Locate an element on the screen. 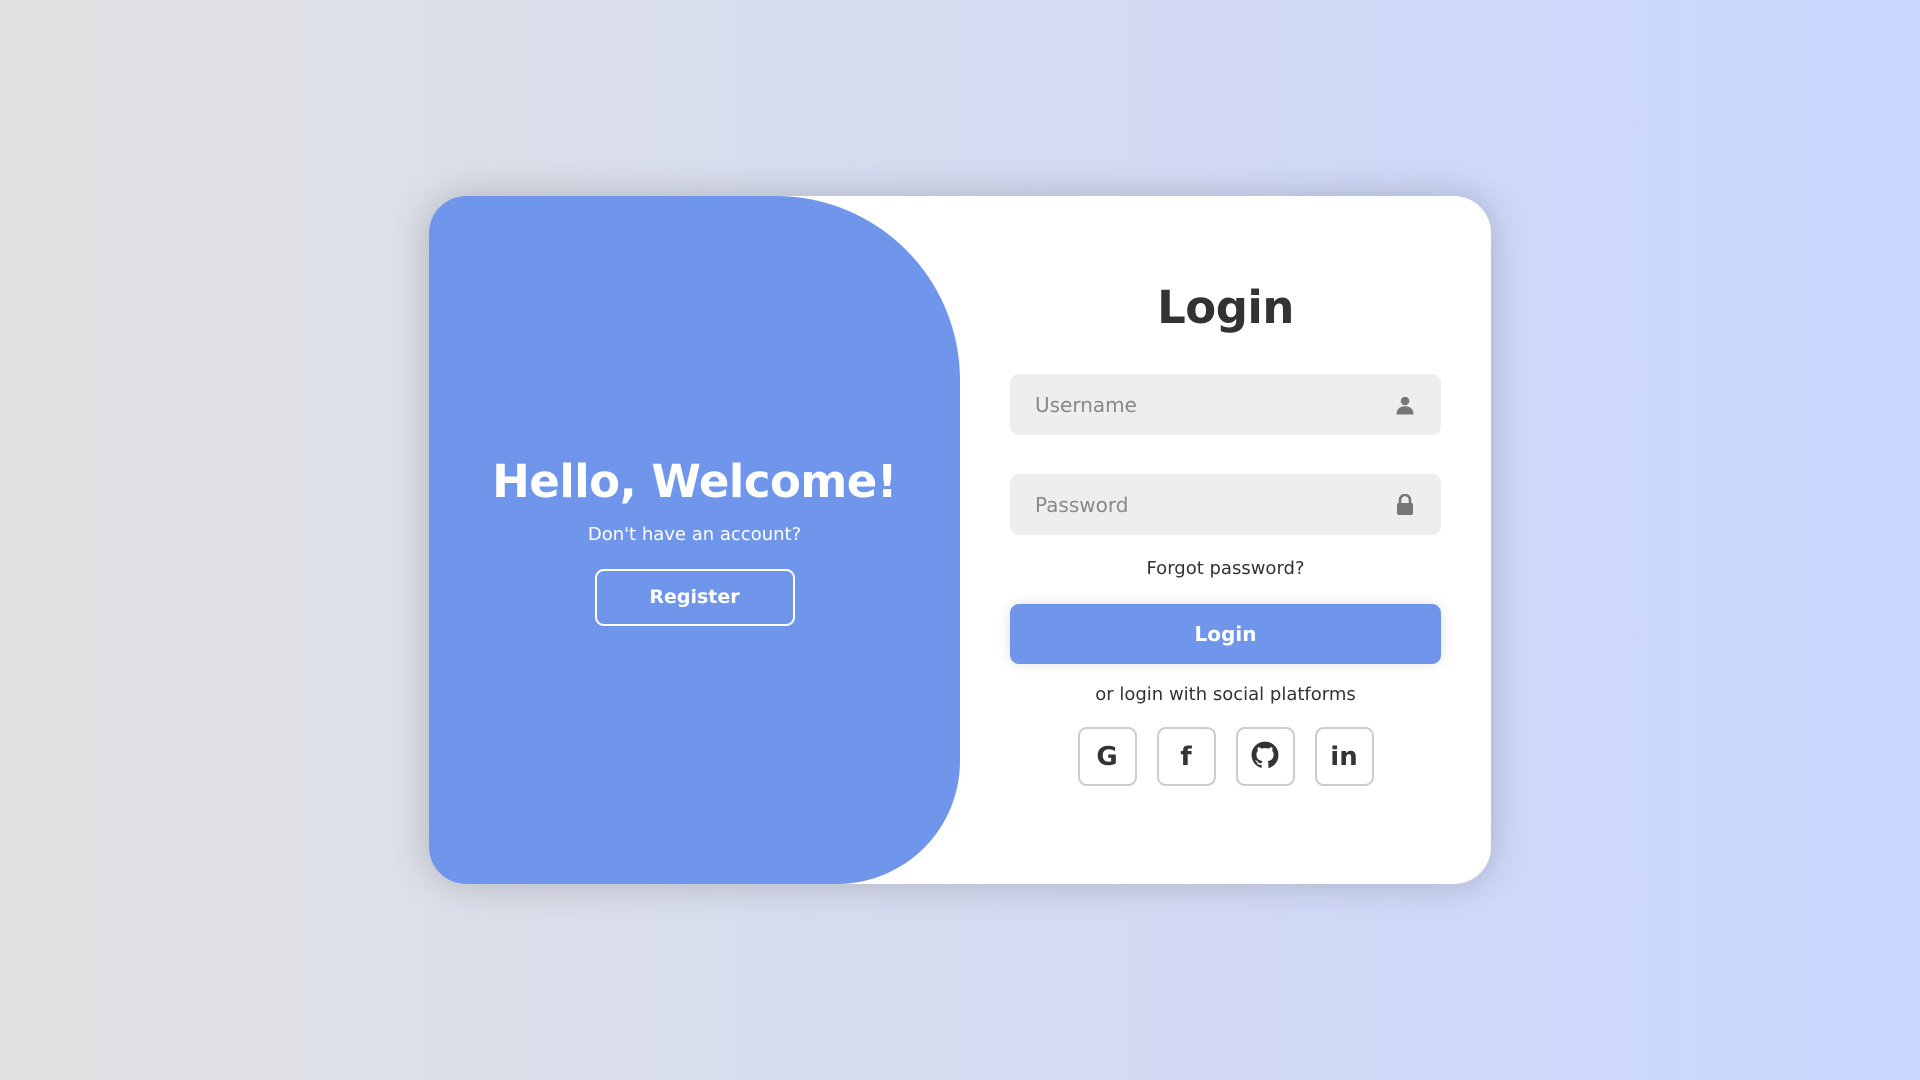 This screenshot has height=1080, width=1920. username-input is located at coordinates (1225, 404).